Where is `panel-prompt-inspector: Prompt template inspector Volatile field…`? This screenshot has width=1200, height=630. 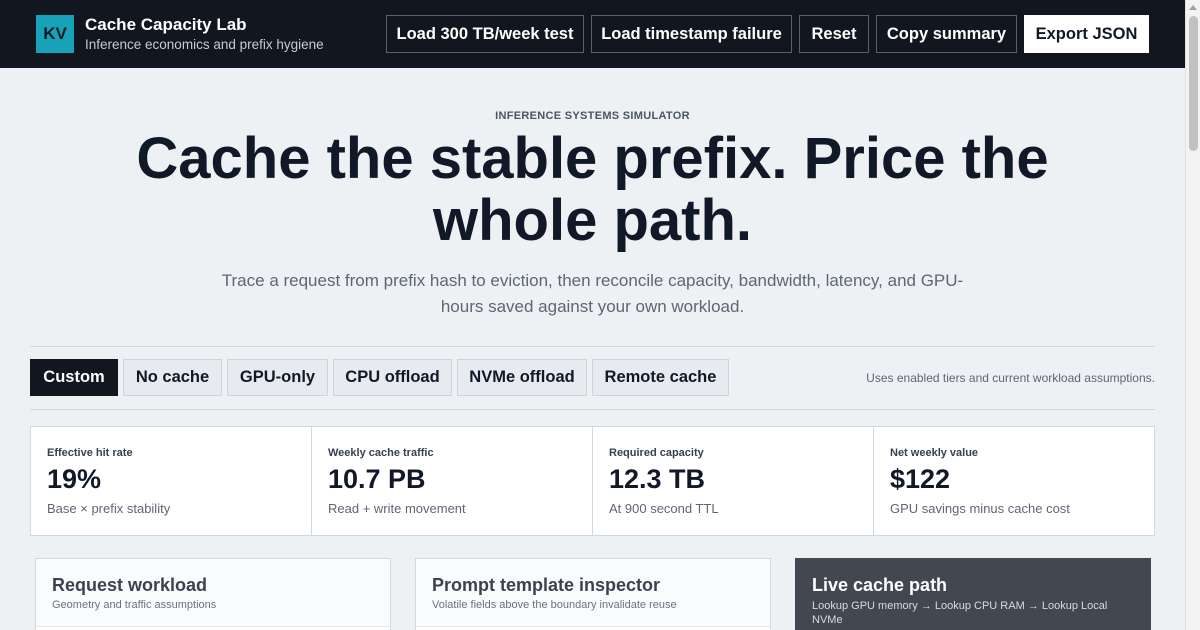
panel-prompt-inspector: Prompt template inspector Volatile field… is located at coordinates (593, 594).